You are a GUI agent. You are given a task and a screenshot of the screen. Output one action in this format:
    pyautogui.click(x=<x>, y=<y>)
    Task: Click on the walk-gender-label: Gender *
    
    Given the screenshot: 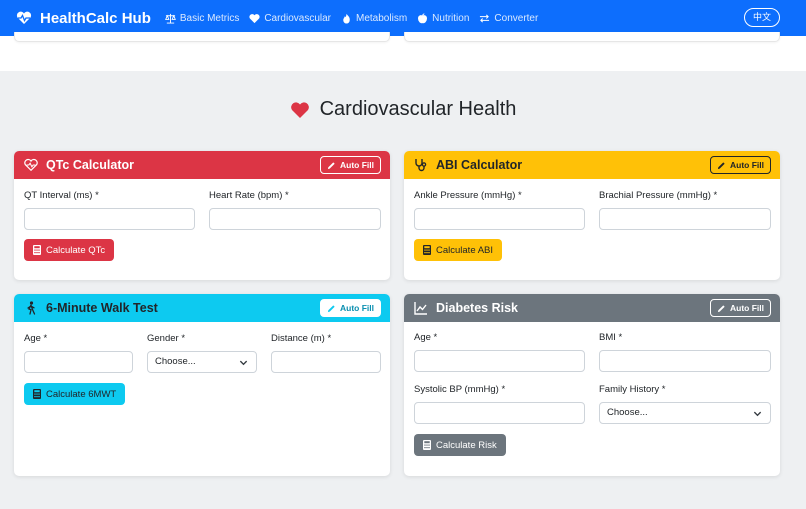 What is the action you would take?
    pyautogui.click(x=166, y=338)
    